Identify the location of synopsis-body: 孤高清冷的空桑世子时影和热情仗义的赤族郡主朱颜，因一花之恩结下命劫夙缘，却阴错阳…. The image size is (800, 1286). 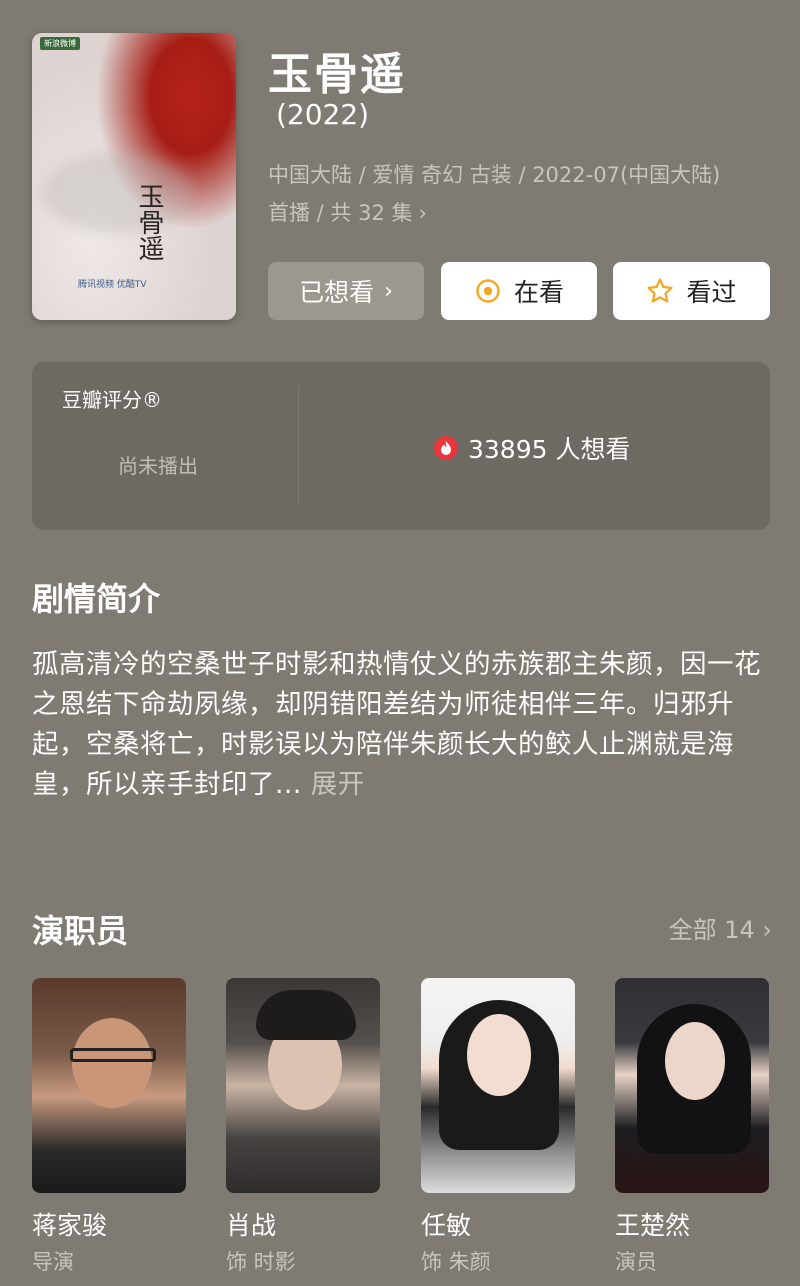
(396, 724).